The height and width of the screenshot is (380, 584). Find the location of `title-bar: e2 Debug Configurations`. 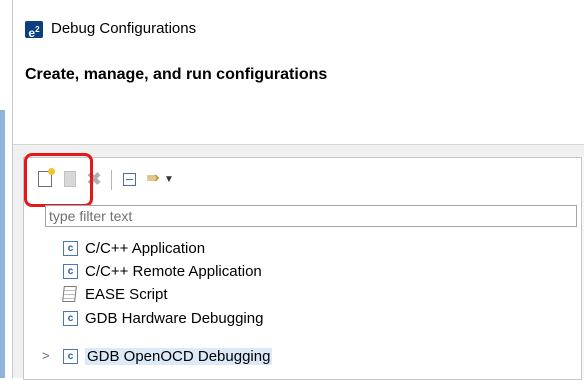

title-bar: e2 Debug Configurations is located at coordinates (298, 24).